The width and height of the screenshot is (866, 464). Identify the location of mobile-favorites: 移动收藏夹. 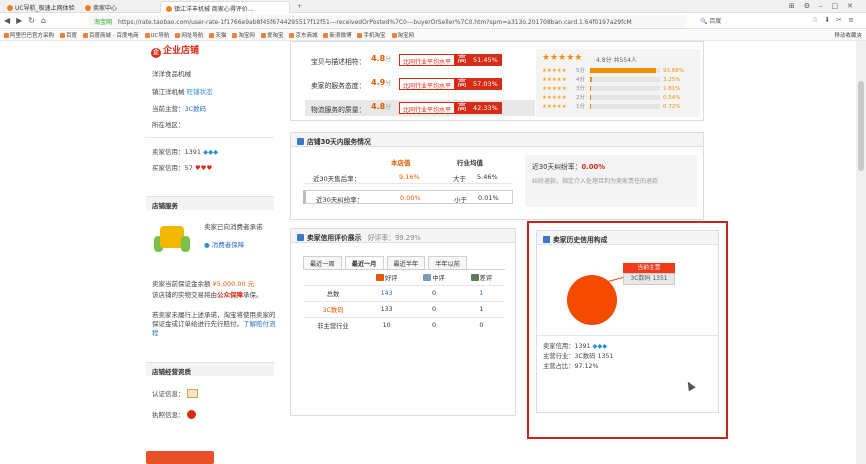
(848, 35).